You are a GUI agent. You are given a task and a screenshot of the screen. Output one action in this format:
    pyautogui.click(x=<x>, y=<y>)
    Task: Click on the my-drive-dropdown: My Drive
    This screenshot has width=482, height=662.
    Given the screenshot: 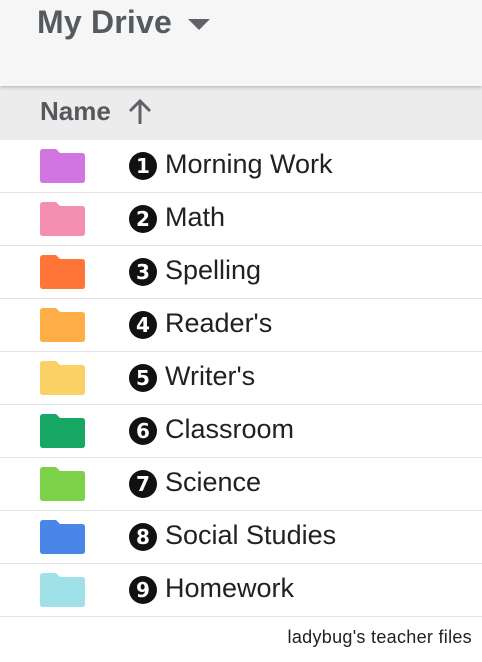 What is the action you would take?
    pyautogui.click(x=123, y=22)
    